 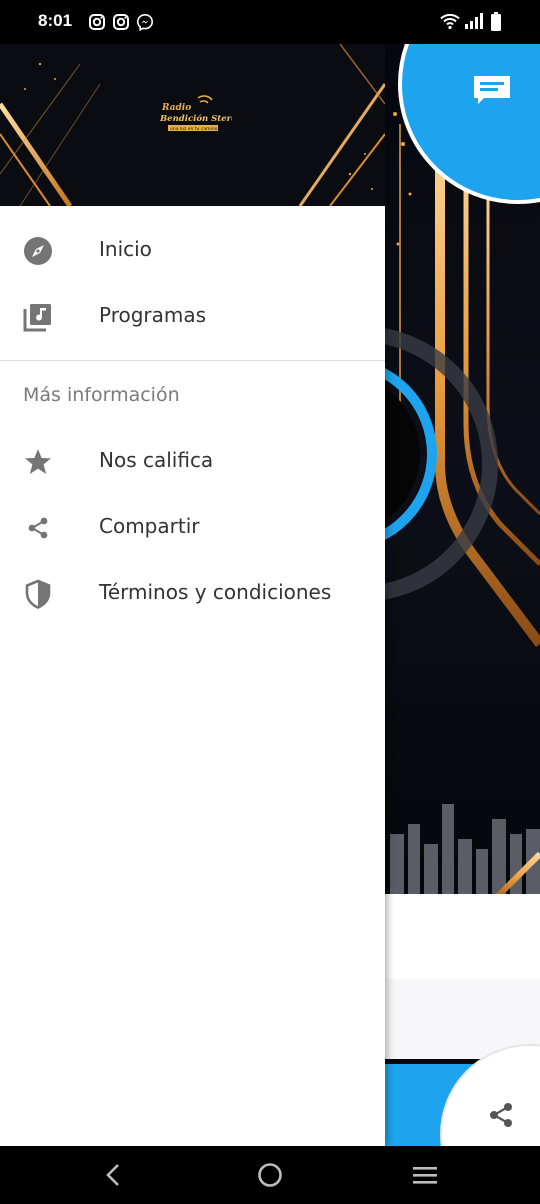 What do you see at coordinates (156, 460) in the screenshot?
I see `menu-item-label: Nos califica` at bounding box center [156, 460].